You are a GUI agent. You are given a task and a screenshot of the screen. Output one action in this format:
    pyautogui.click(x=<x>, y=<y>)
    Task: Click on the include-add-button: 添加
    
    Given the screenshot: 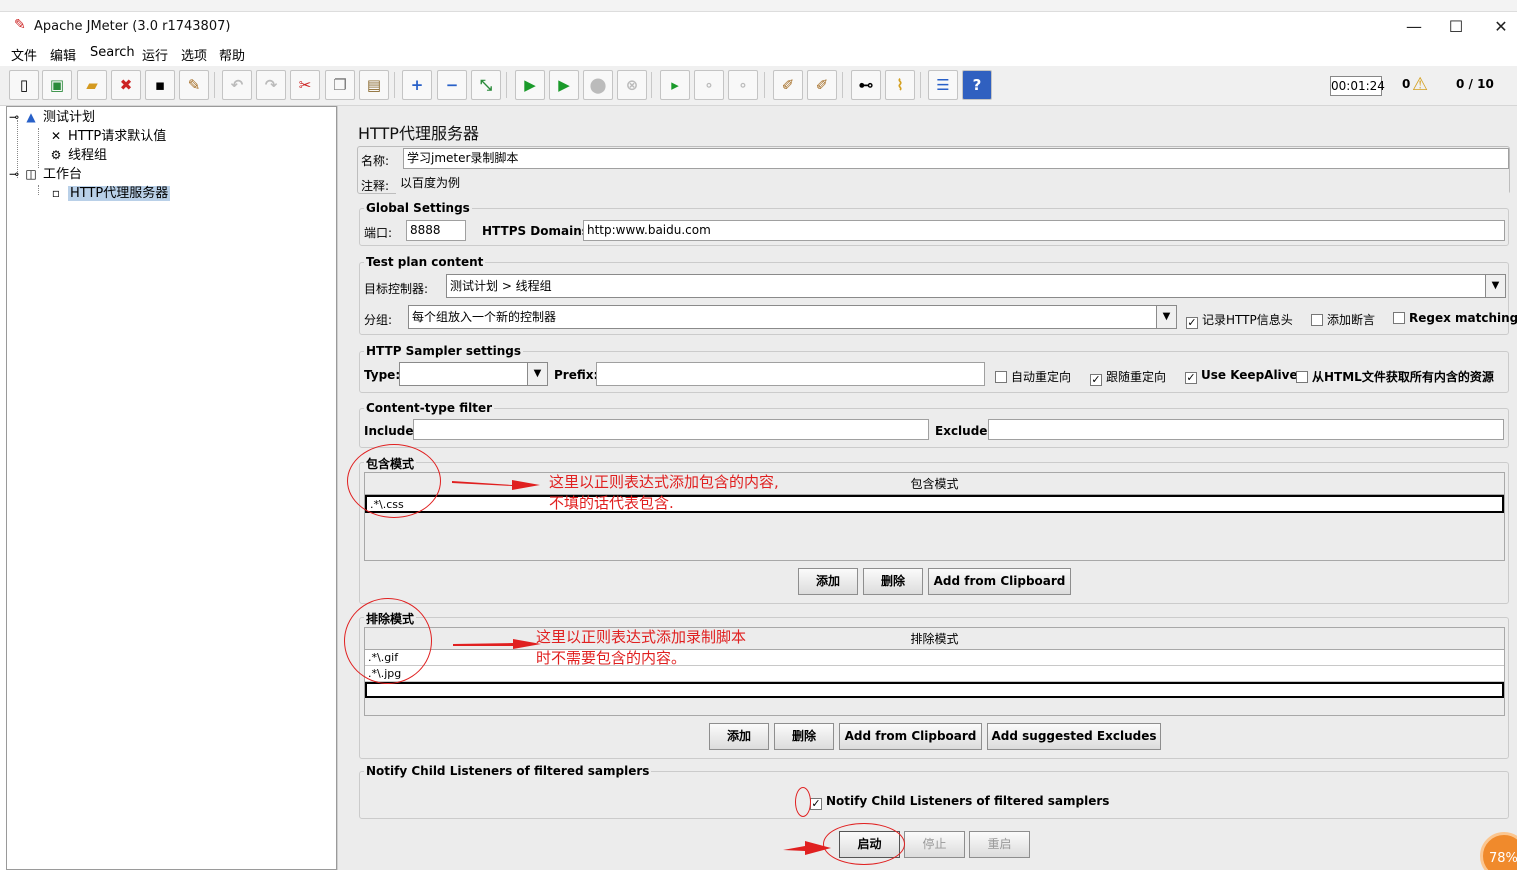 What is the action you would take?
    pyautogui.click(x=828, y=581)
    